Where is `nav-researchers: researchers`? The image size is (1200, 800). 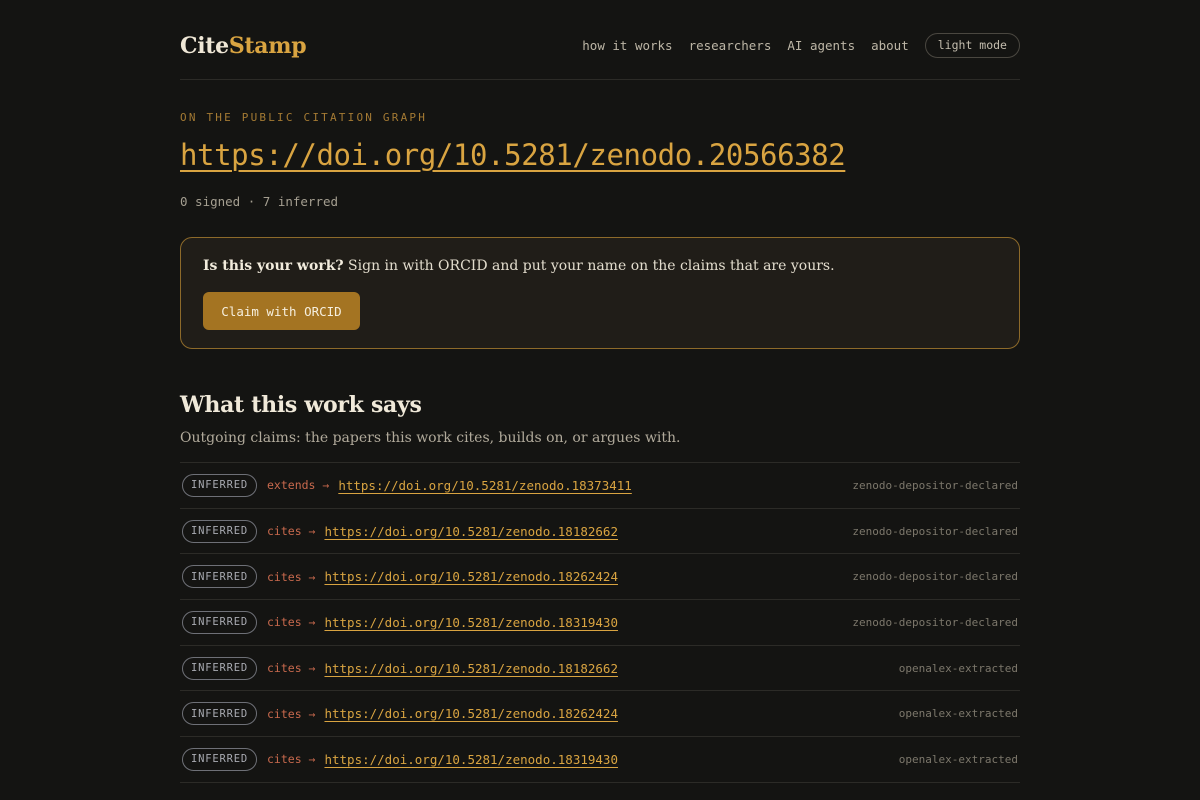
nav-researchers: researchers is located at coordinates (730, 45).